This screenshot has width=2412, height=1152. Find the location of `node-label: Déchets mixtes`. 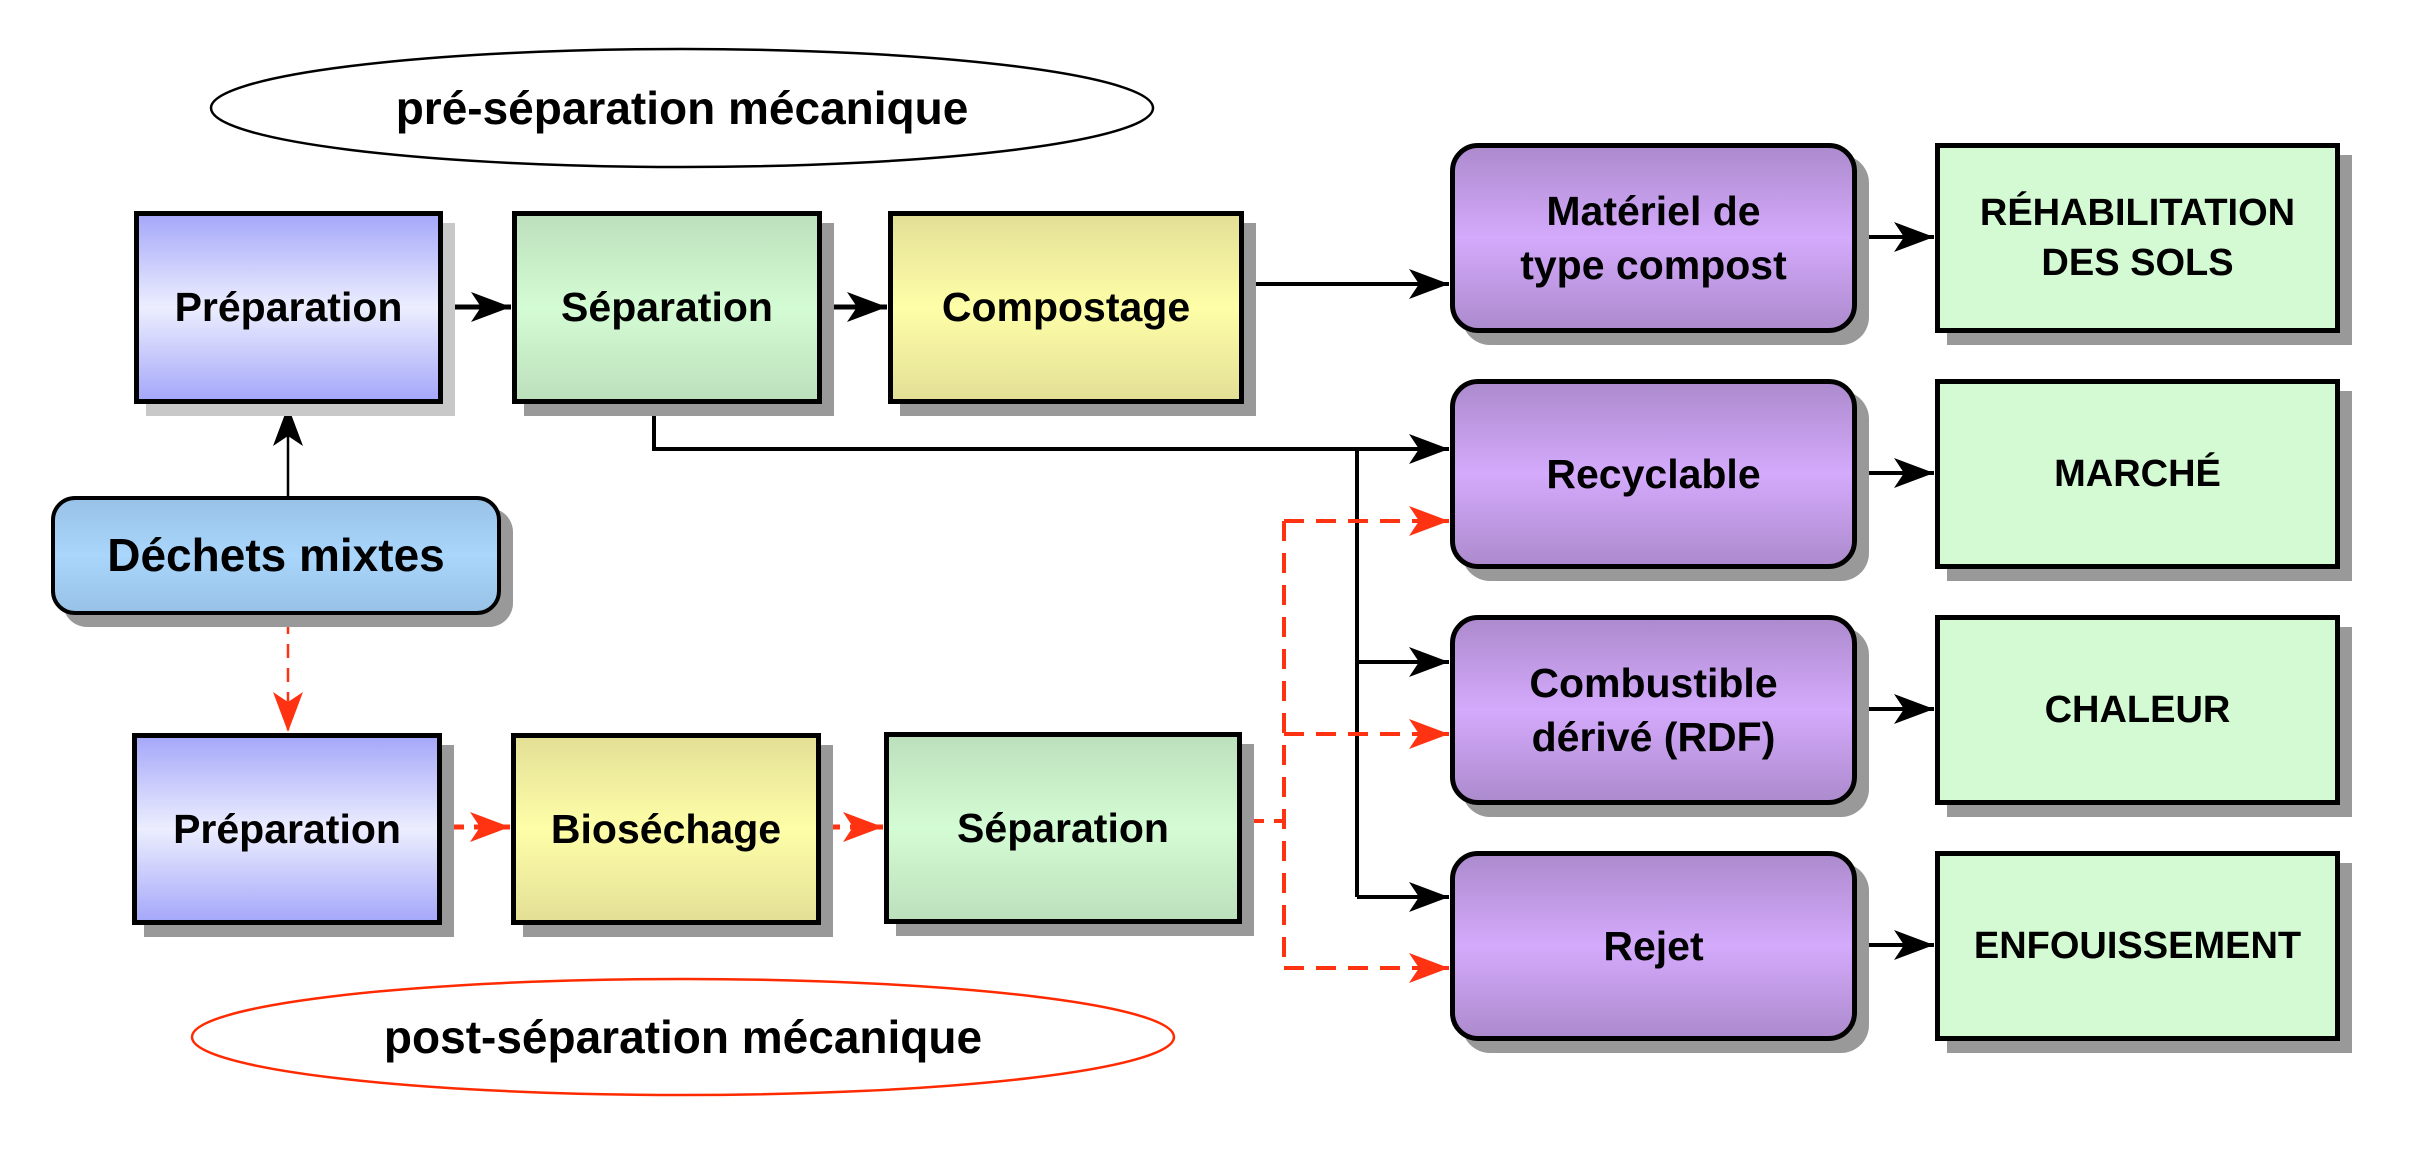

node-label: Déchets mixtes is located at coordinates (276, 555).